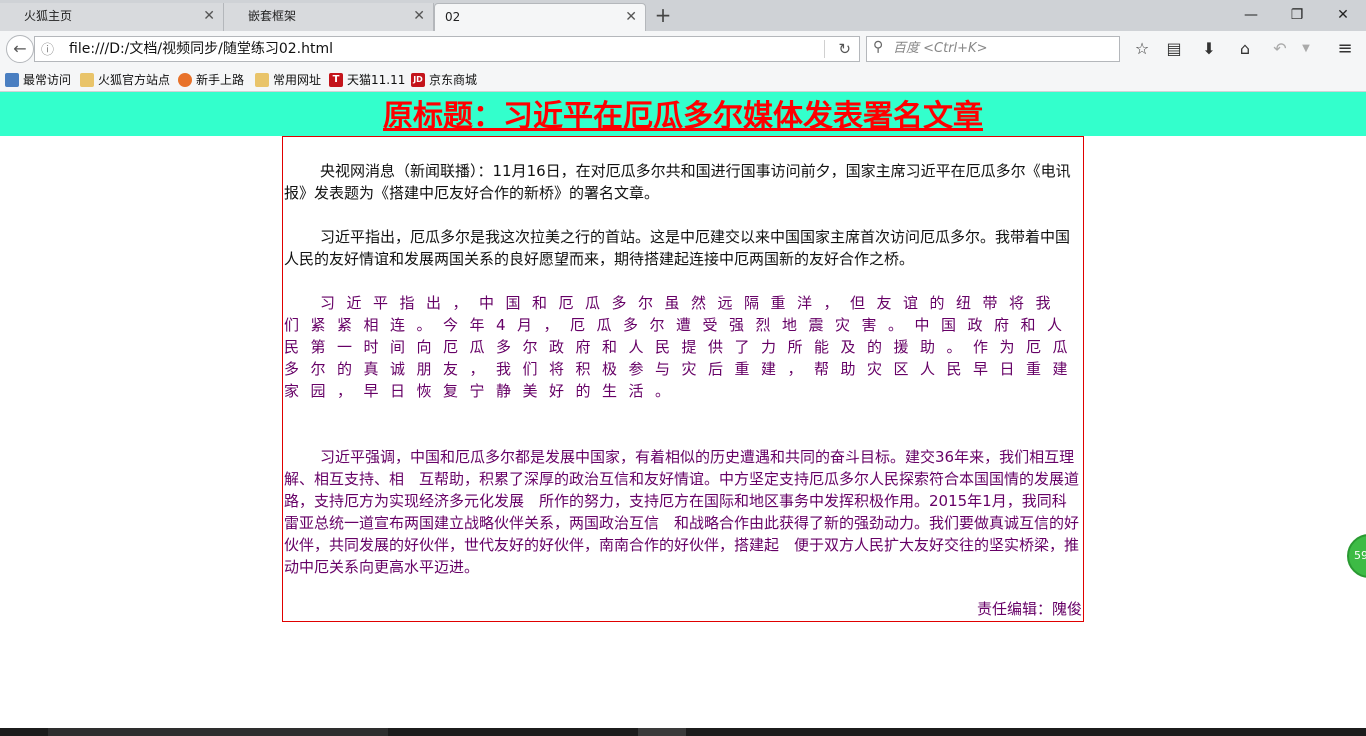  What do you see at coordinates (1142, 49) in the screenshot?
I see `bookmark-star-icon: ☆` at bounding box center [1142, 49].